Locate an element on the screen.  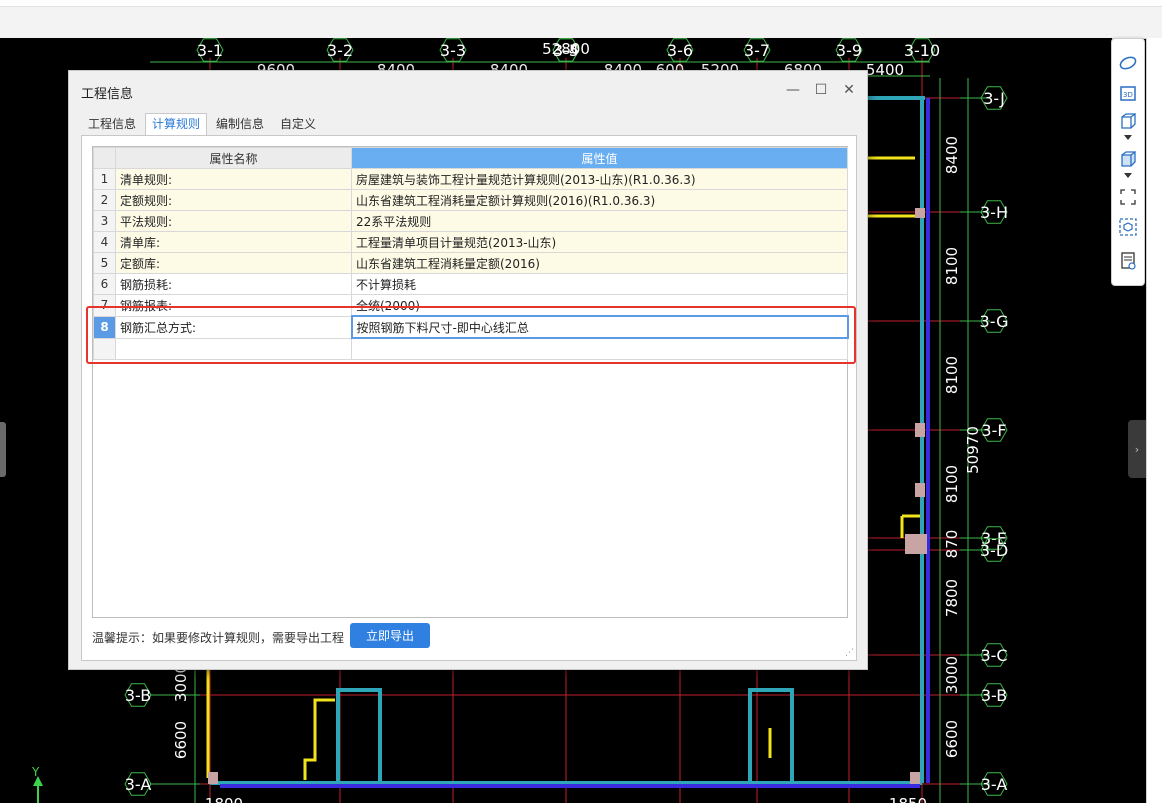
axis-label-right: 3-F is located at coordinates (993, 430).